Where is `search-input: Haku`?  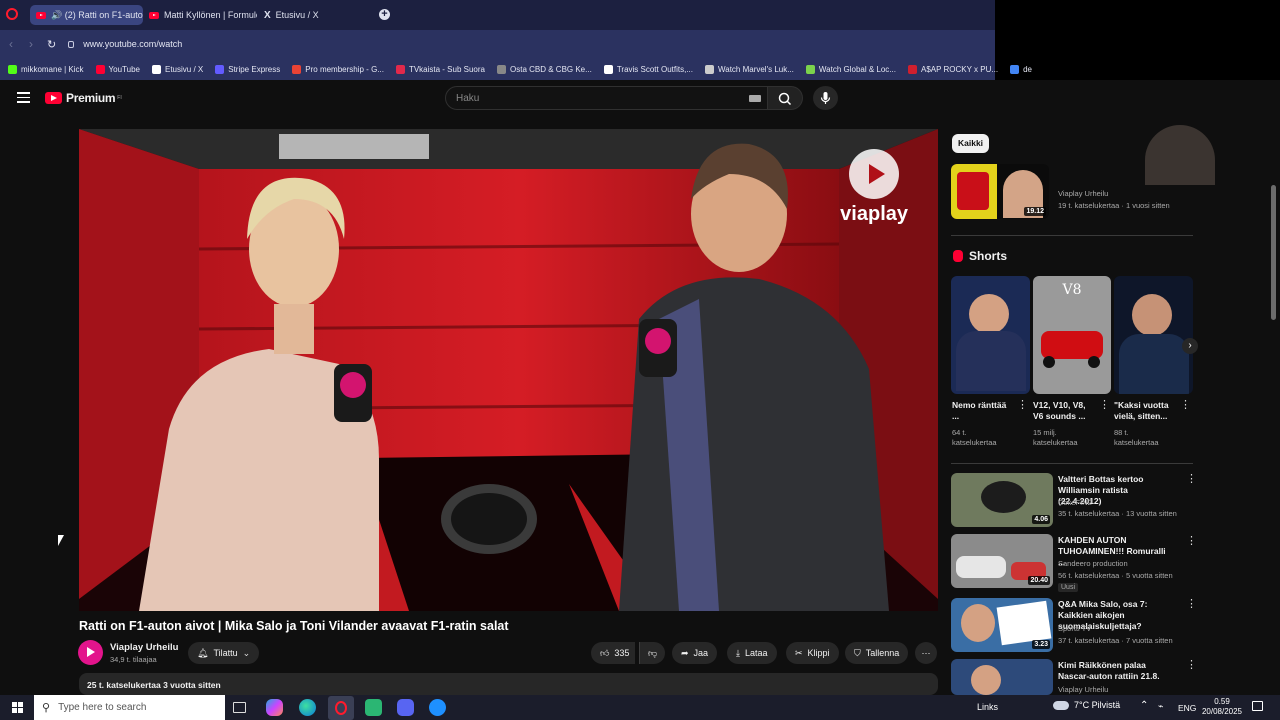 search-input: Haku is located at coordinates (606, 98).